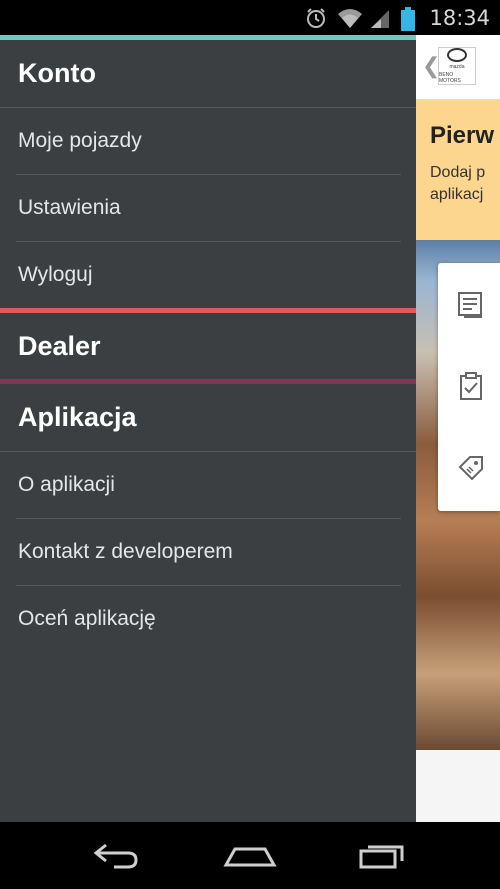 The image size is (500, 889). I want to click on promo-line-1: Dodaj p, so click(458, 172).